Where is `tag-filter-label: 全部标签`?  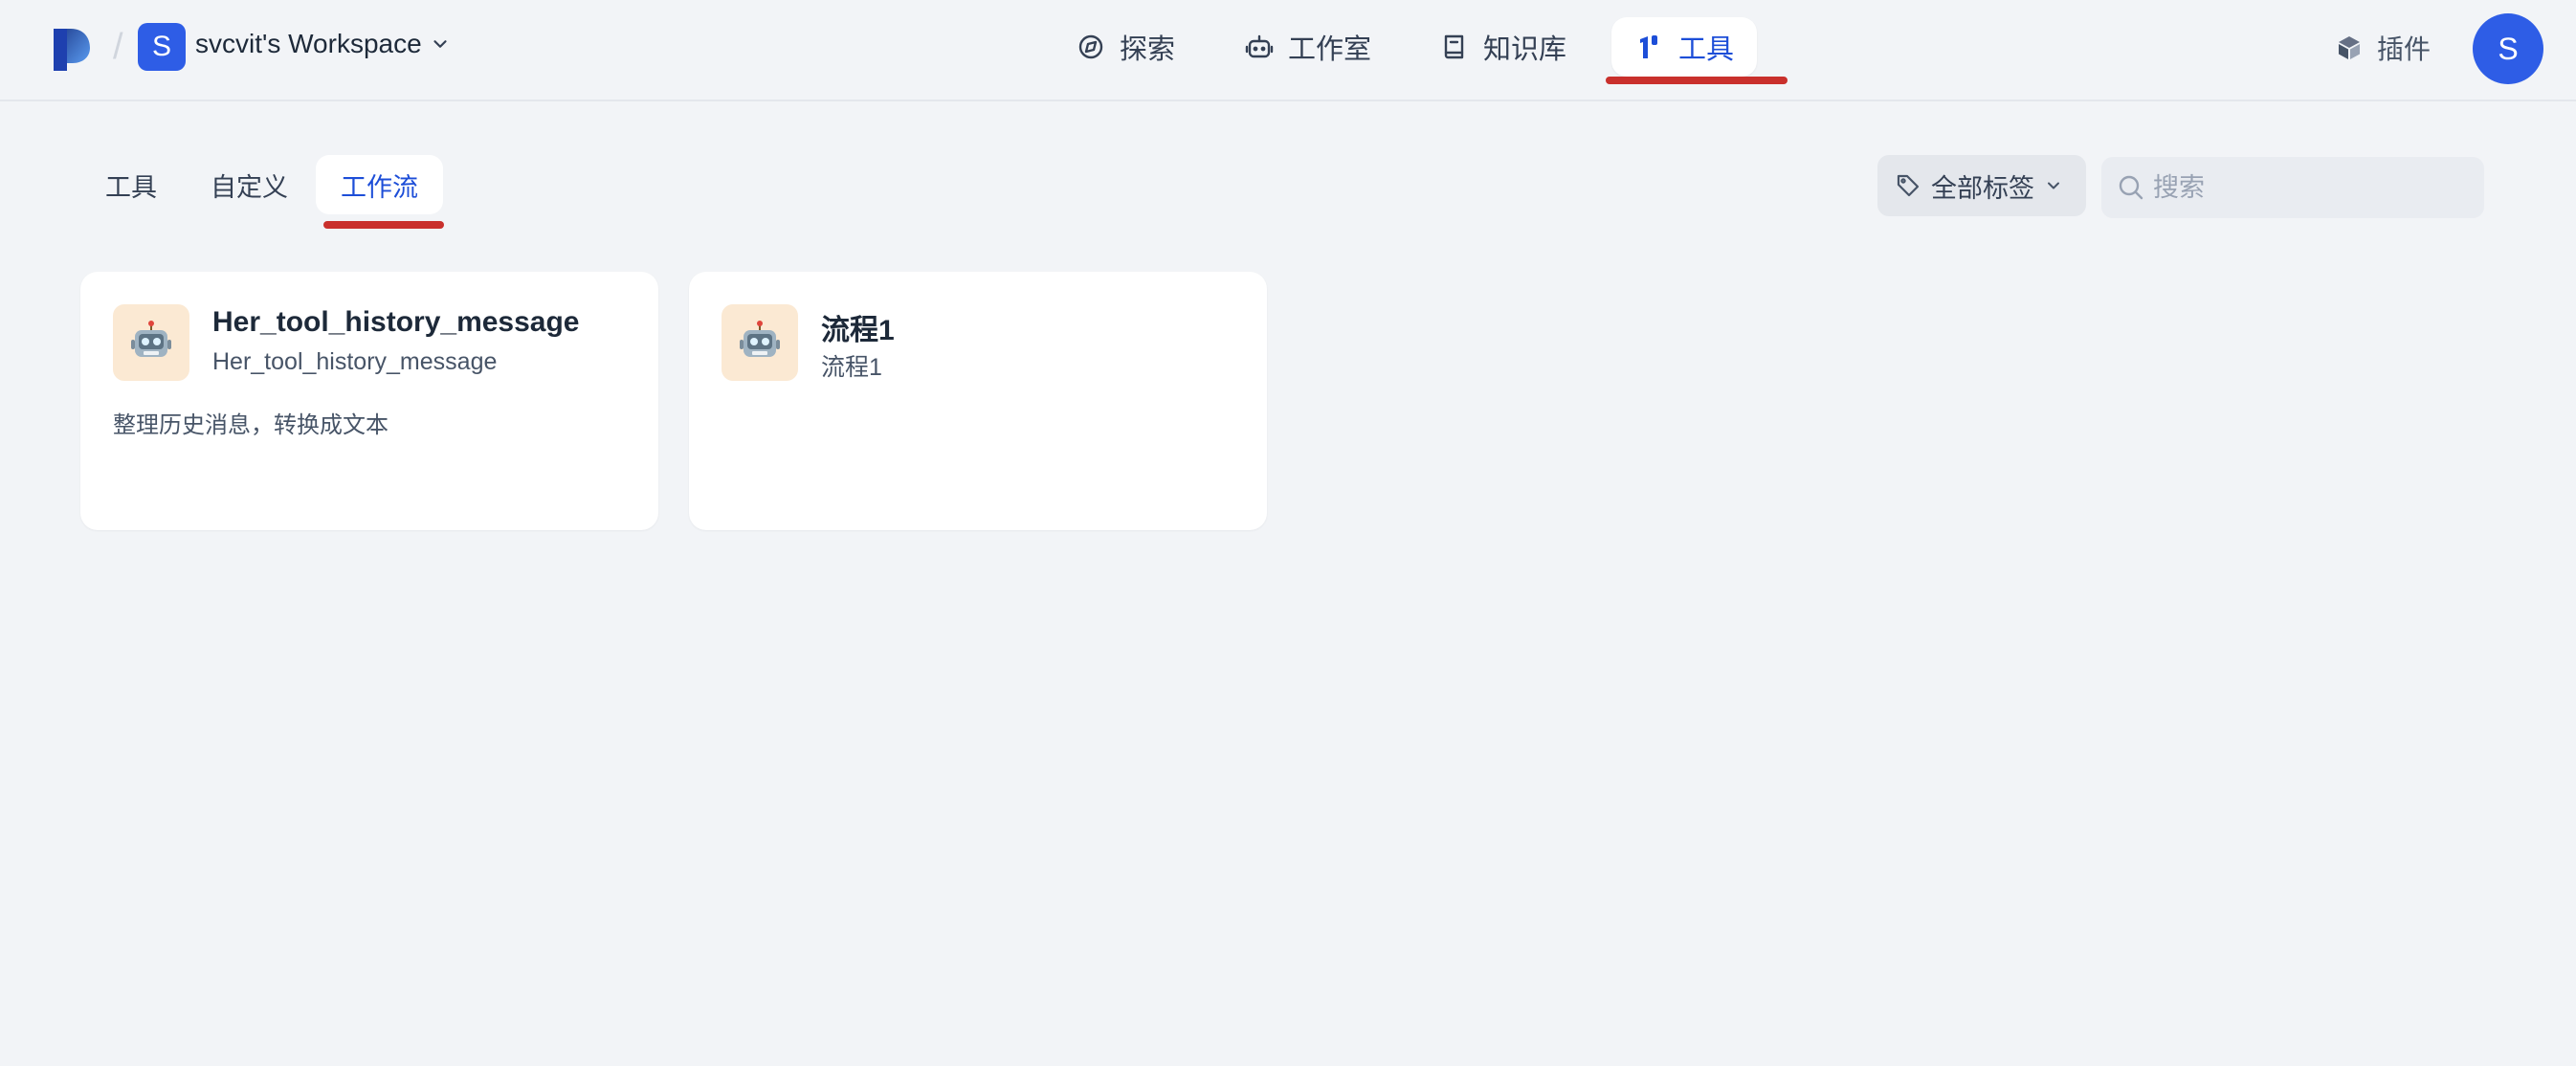
tag-filter-label: 全部标签 is located at coordinates (1982, 188).